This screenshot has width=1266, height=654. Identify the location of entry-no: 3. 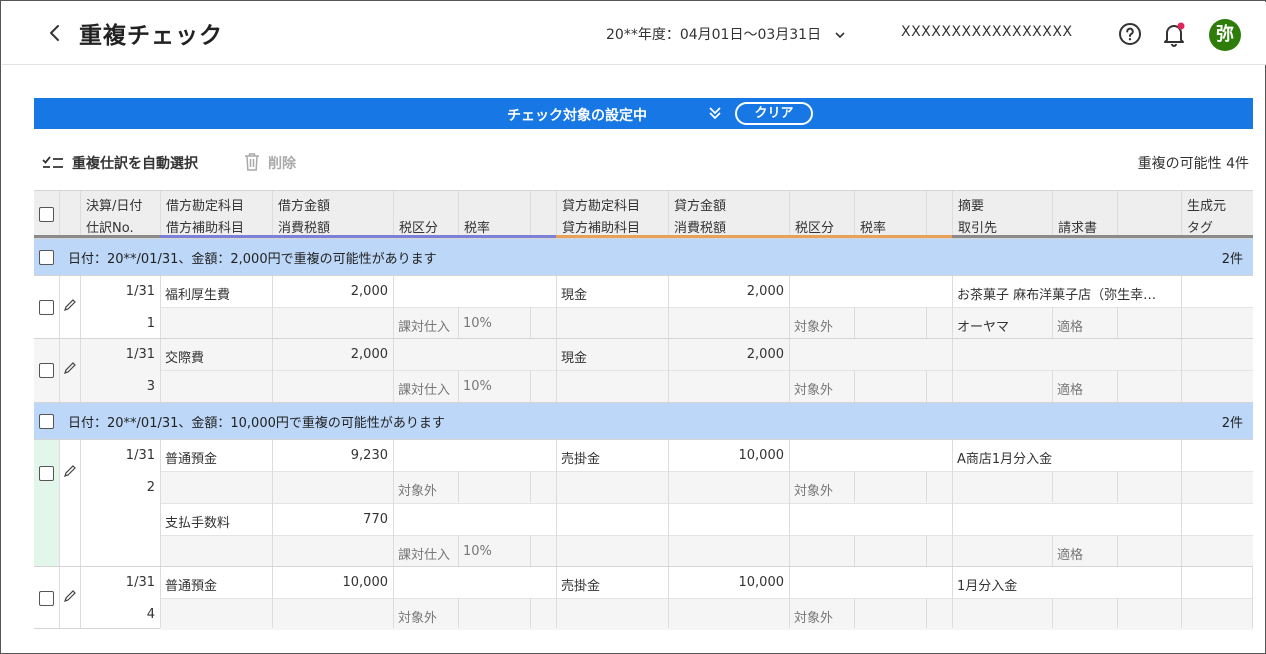
(150, 386).